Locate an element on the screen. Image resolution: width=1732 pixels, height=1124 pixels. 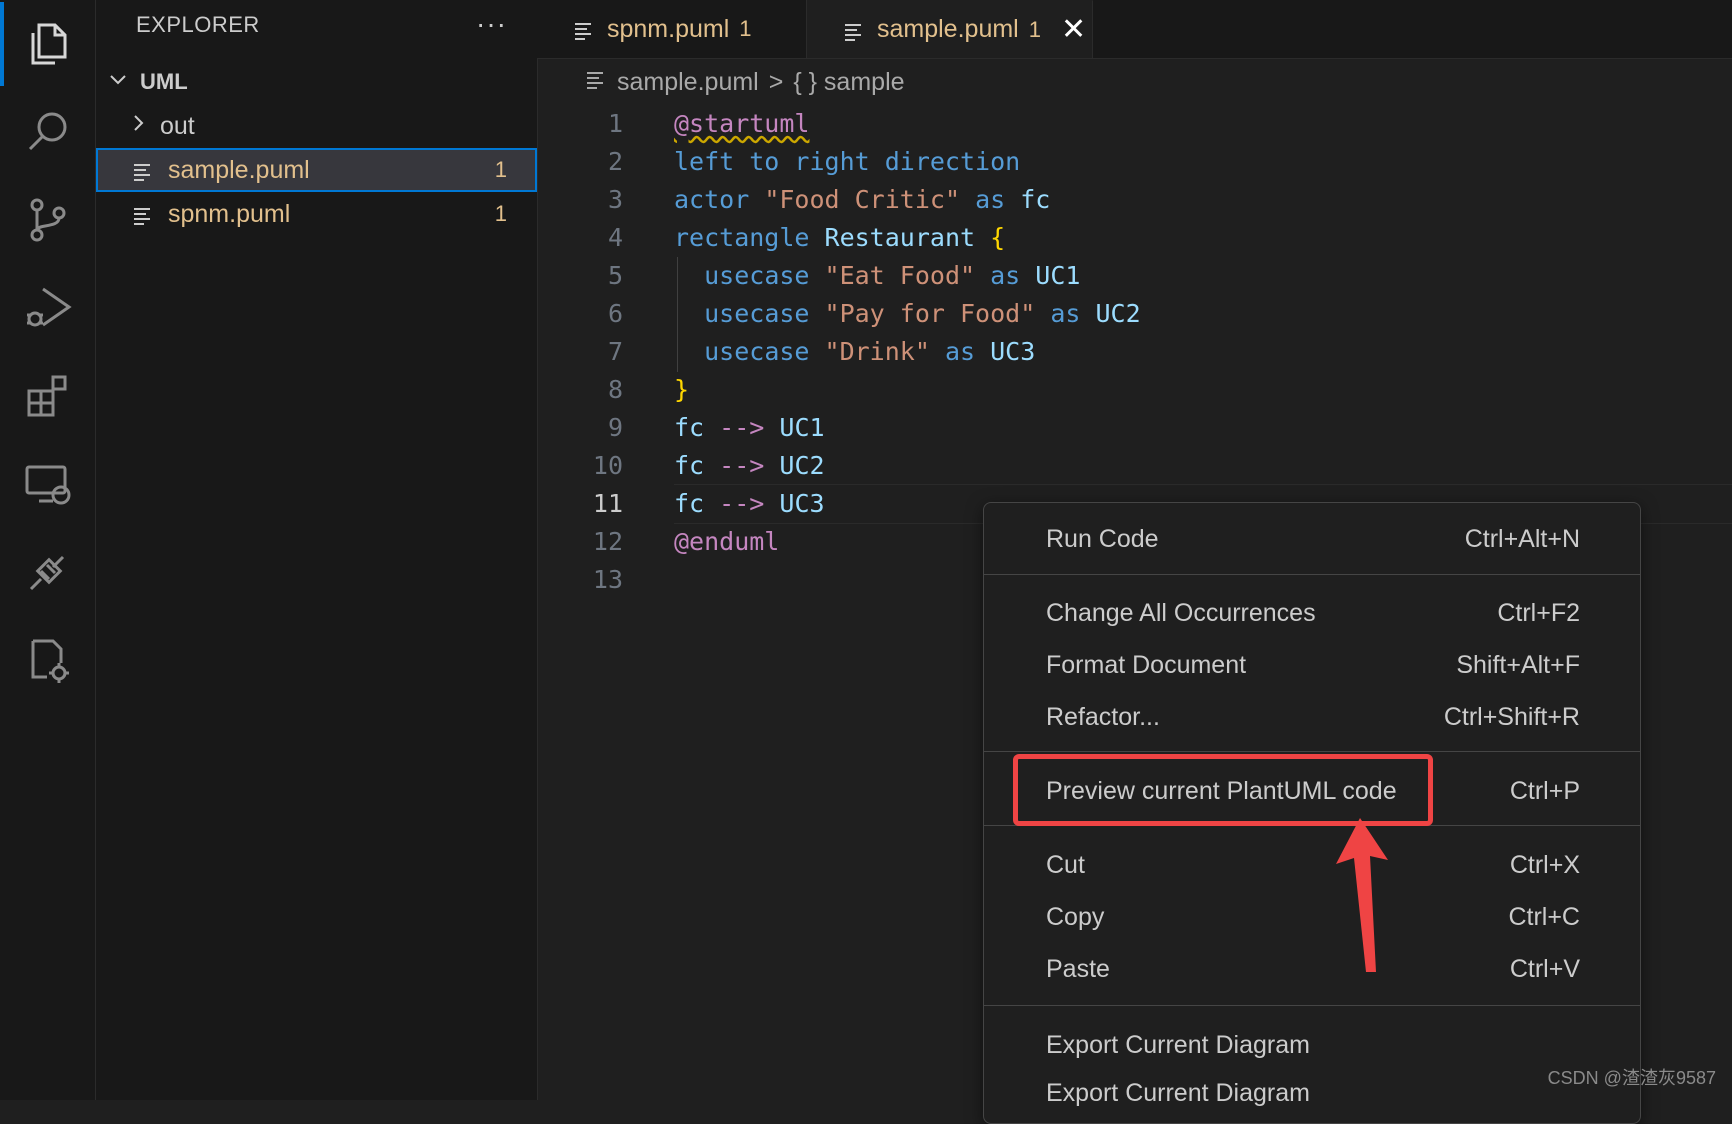
source-control-icon is located at coordinates (47, 220).